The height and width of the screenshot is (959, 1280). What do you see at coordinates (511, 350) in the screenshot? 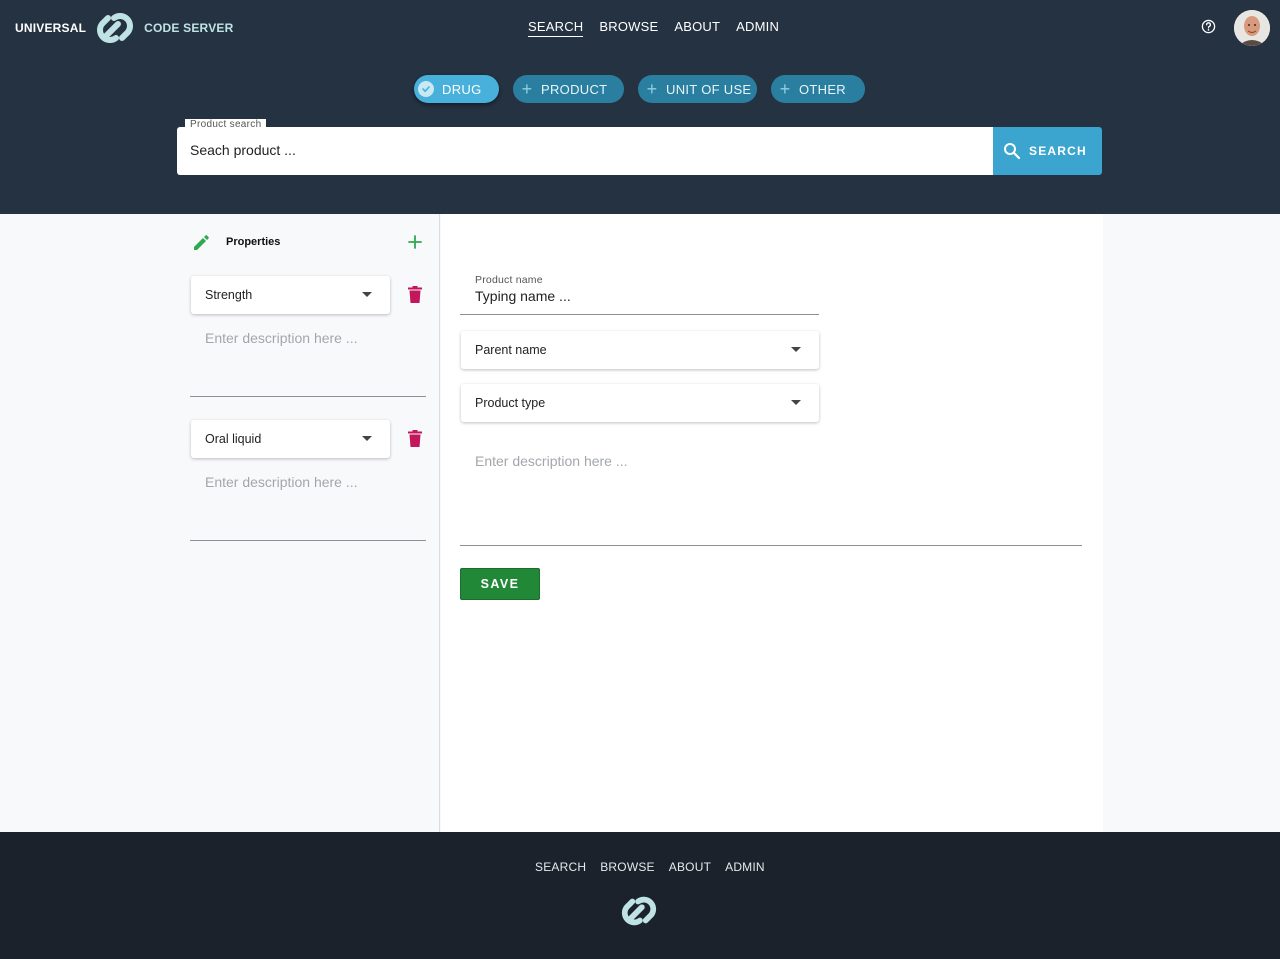
I see `parent-name-value: Parent name` at bounding box center [511, 350].